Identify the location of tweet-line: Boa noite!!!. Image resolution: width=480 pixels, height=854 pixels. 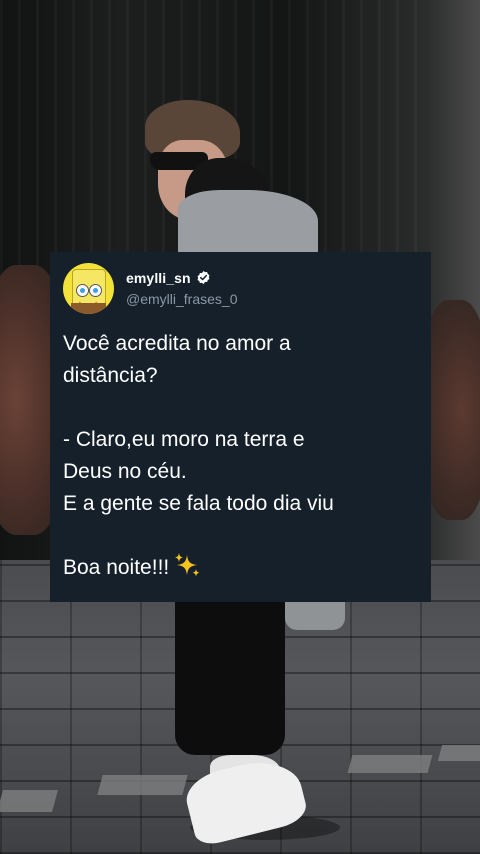
(116, 567).